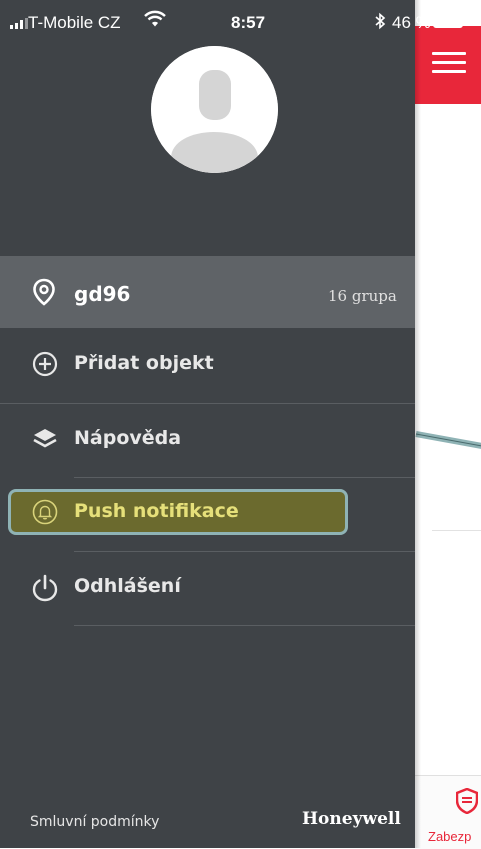 The image size is (481, 849). Describe the element at coordinates (448, 440) in the screenshot. I see `annotation-arrow` at that location.